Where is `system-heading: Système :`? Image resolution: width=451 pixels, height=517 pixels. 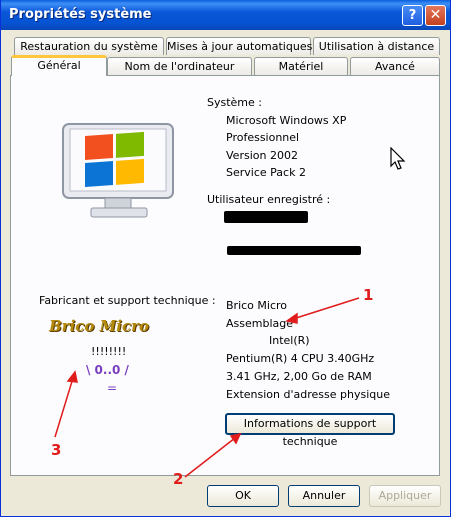
system-heading: Système : is located at coordinates (234, 102).